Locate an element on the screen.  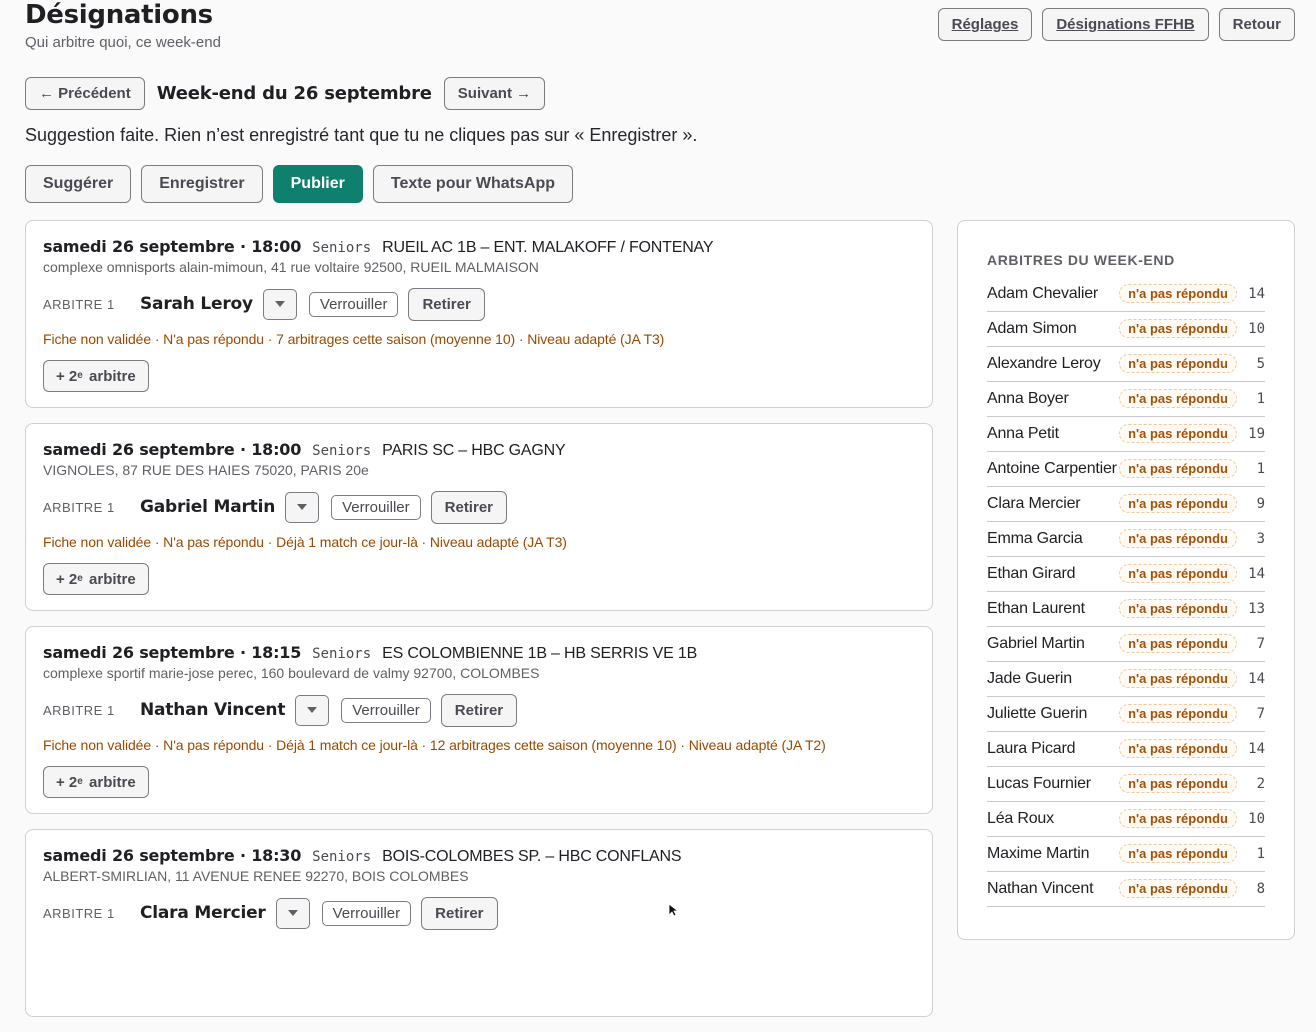
referee-list-name: Nathan Vincent is located at coordinates (1040, 888).